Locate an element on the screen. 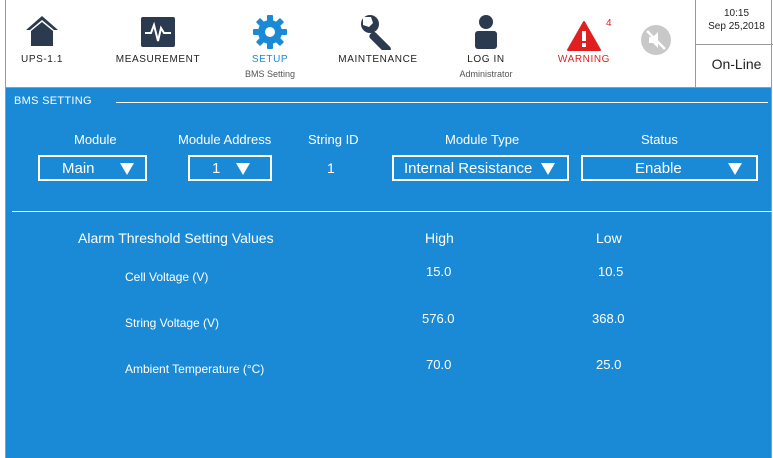 This screenshot has width=773, height=458. module-dropdown: Main is located at coordinates (92, 168).